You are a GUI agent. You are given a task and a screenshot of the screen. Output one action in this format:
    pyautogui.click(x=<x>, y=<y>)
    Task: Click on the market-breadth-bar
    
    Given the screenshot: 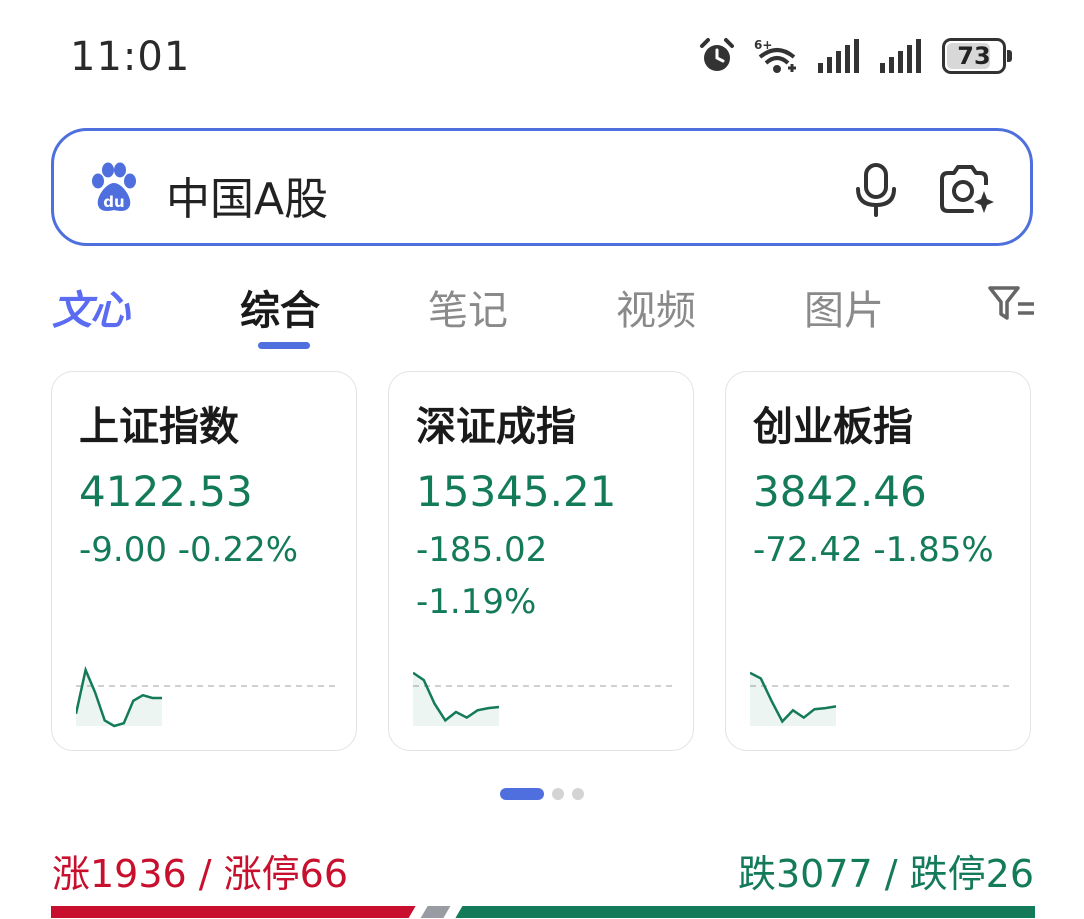 What is the action you would take?
    pyautogui.click(x=543, y=912)
    